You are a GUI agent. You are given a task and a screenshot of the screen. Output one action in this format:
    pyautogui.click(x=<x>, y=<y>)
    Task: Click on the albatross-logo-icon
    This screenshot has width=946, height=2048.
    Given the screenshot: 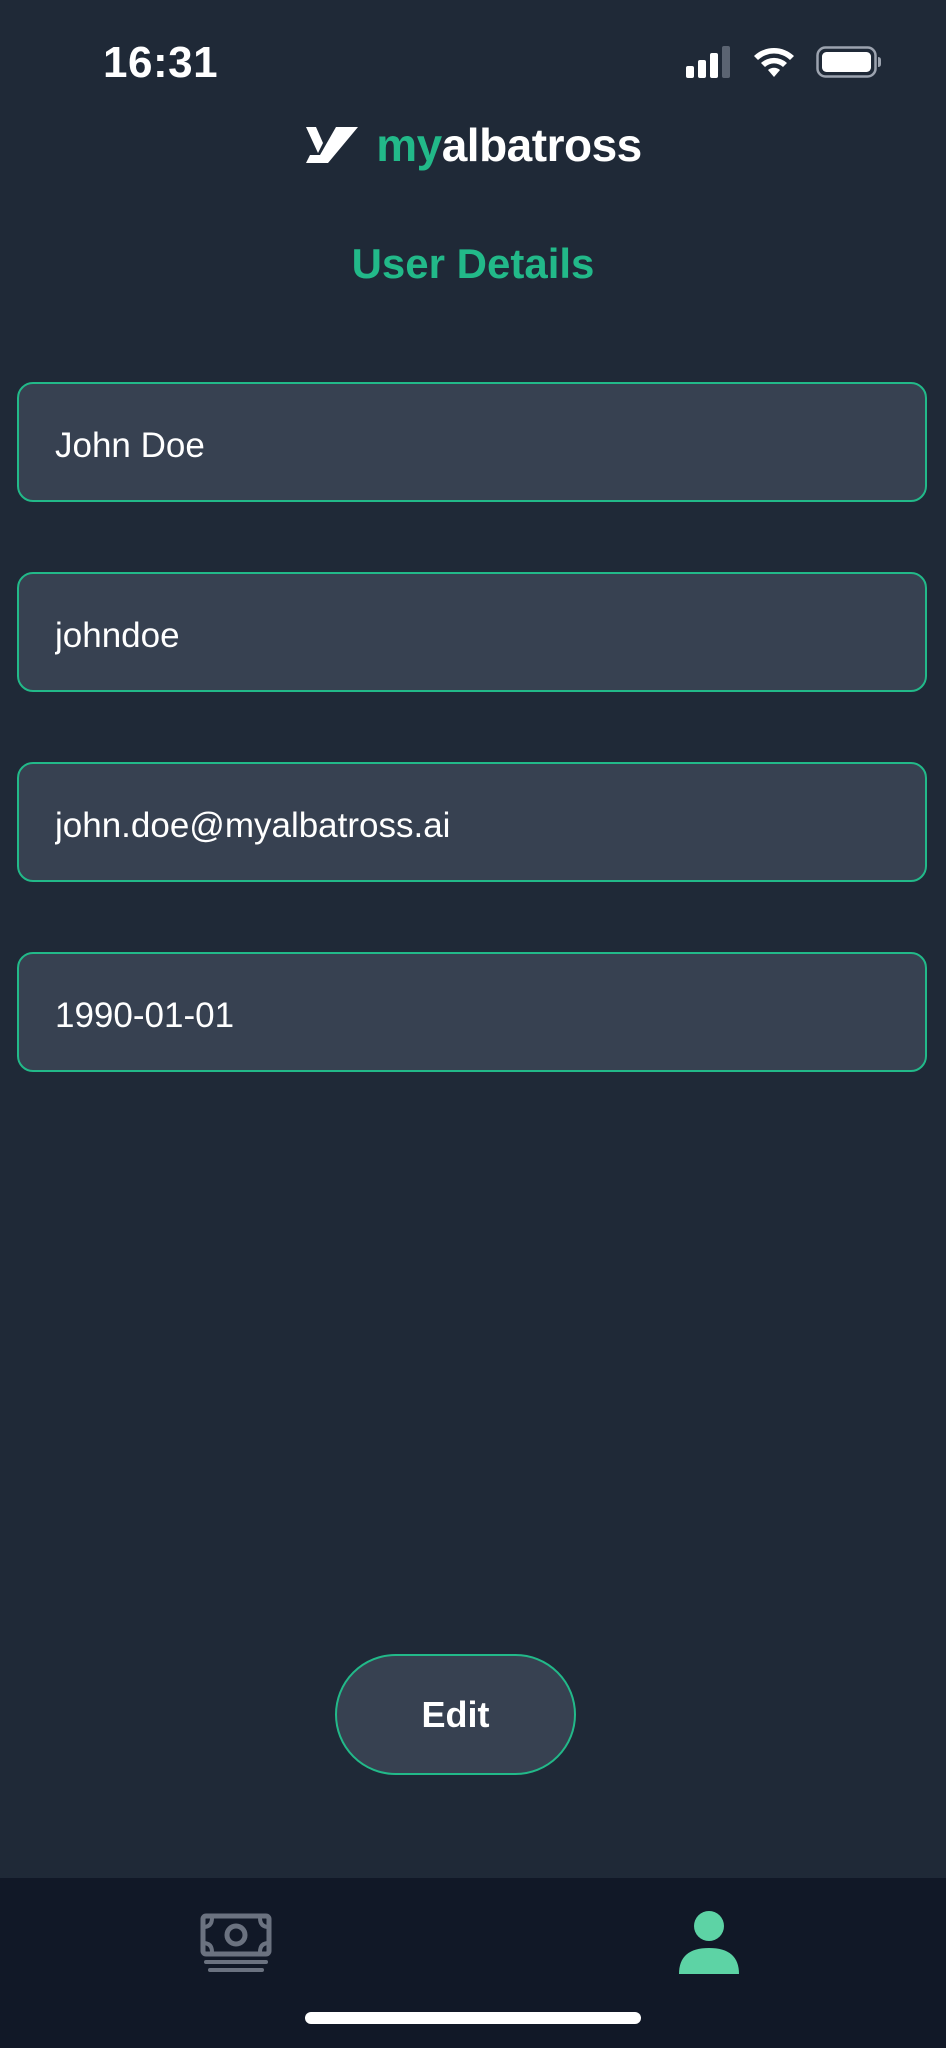 What is the action you would take?
    pyautogui.click(x=332, y=145)
    